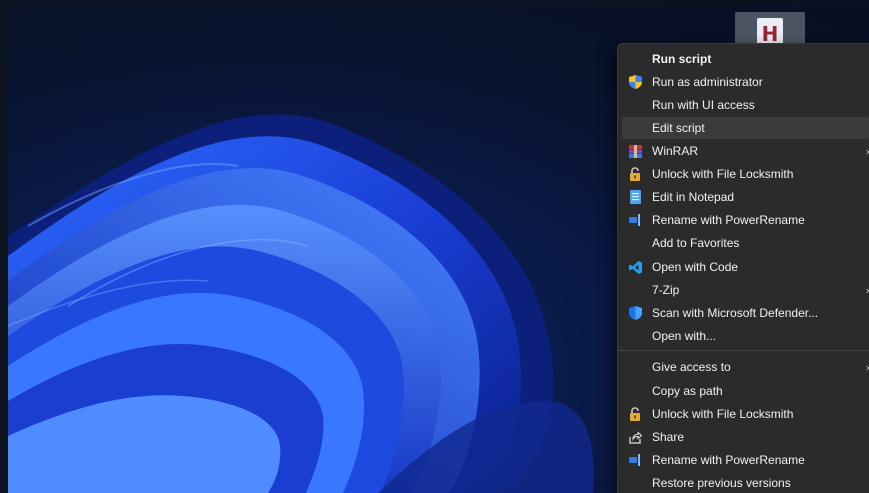  What do you see at coordinates (635, 82) in the screenshot?
I see `shield-icon` at bounding box center [635, 82].